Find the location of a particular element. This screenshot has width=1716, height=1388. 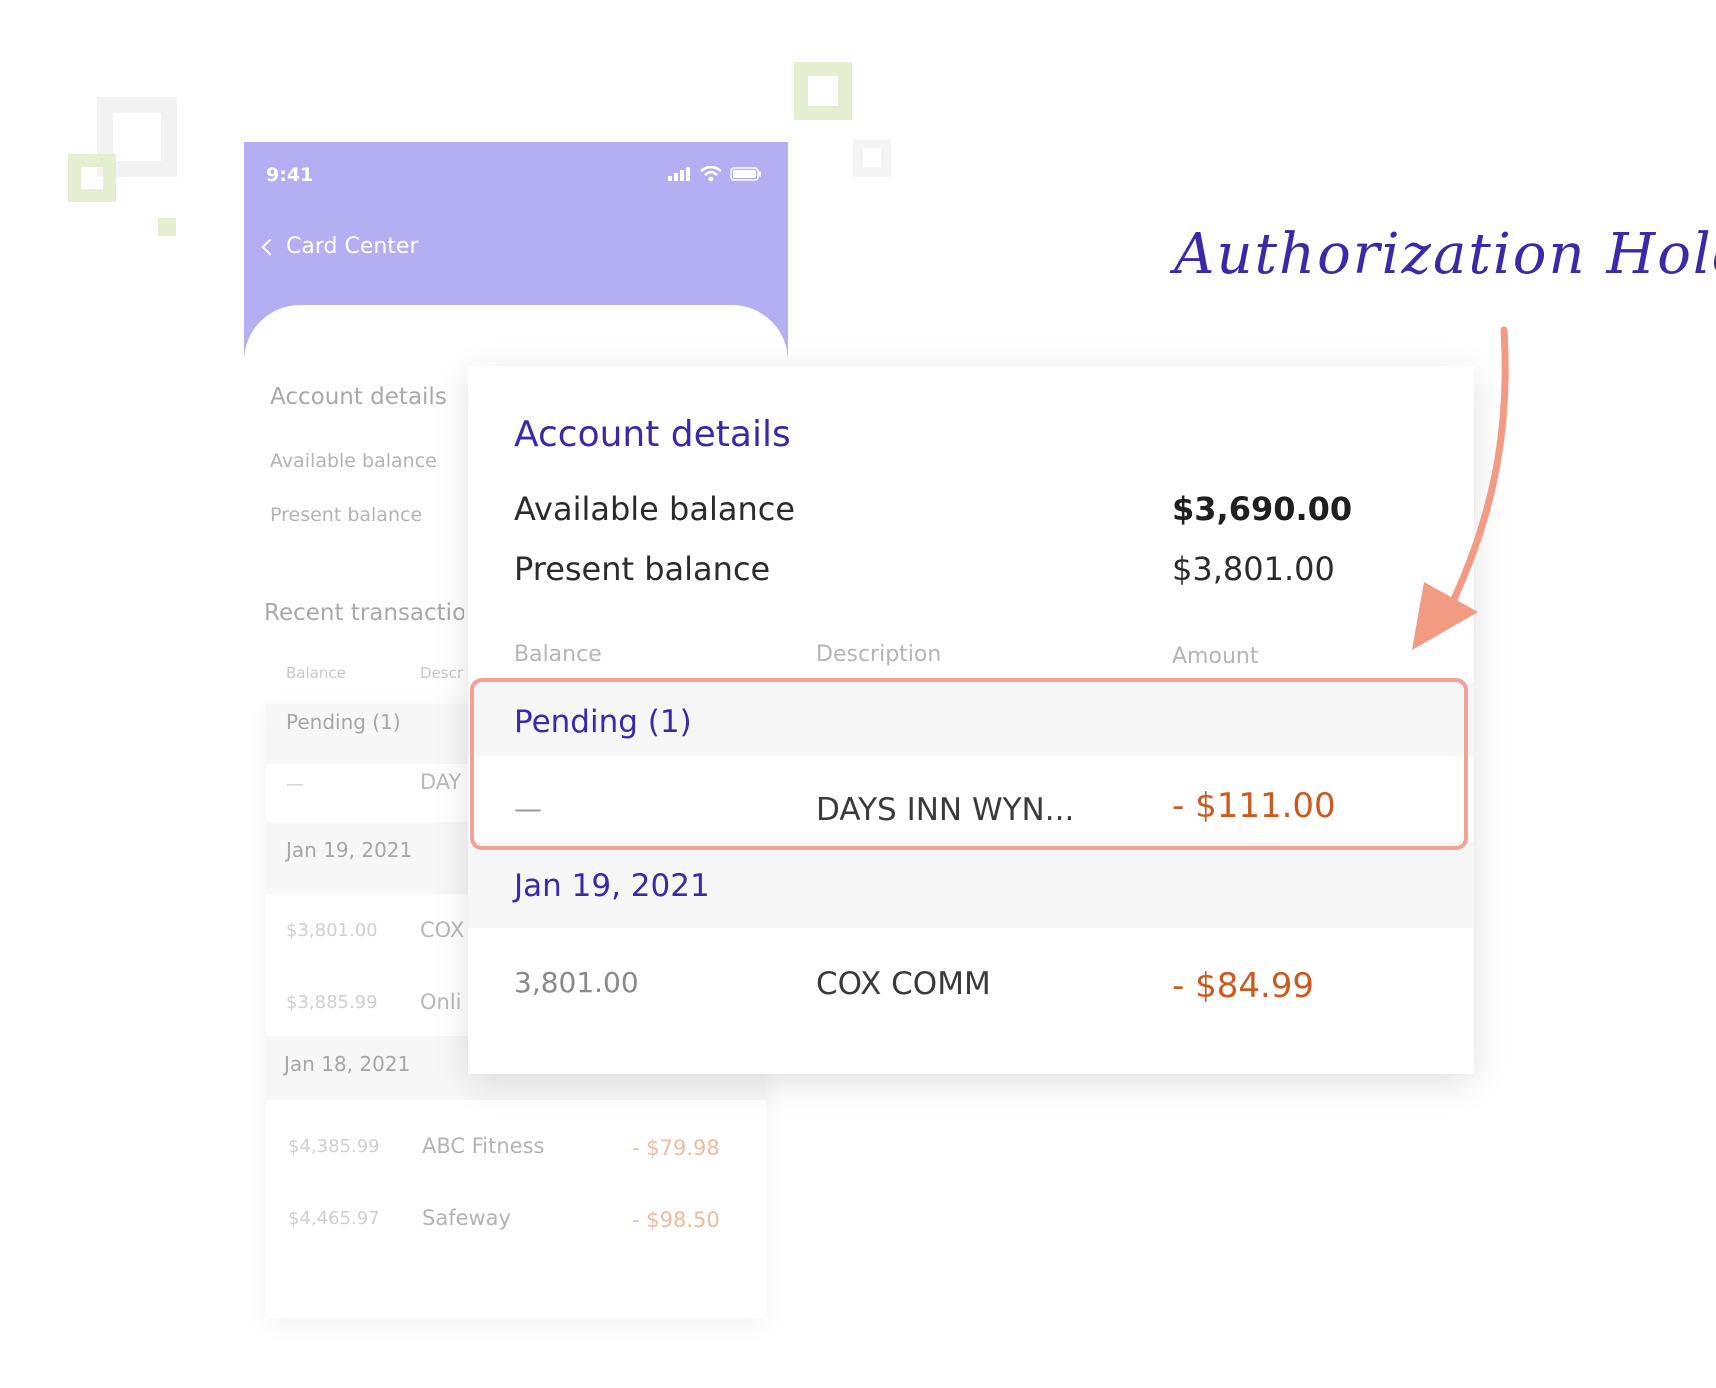

status-time: 9:41 is located at coordinates (290, 175).